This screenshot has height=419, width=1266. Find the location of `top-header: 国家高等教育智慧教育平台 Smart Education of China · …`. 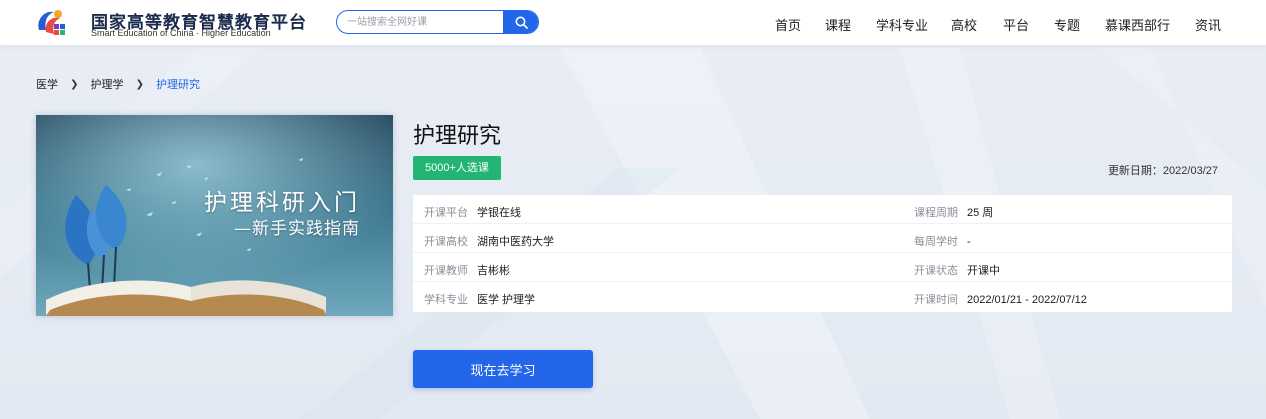

top-header: 国家高等教育智慧教育平台 Smart Education of China · … is located at coordinates (633, 23).